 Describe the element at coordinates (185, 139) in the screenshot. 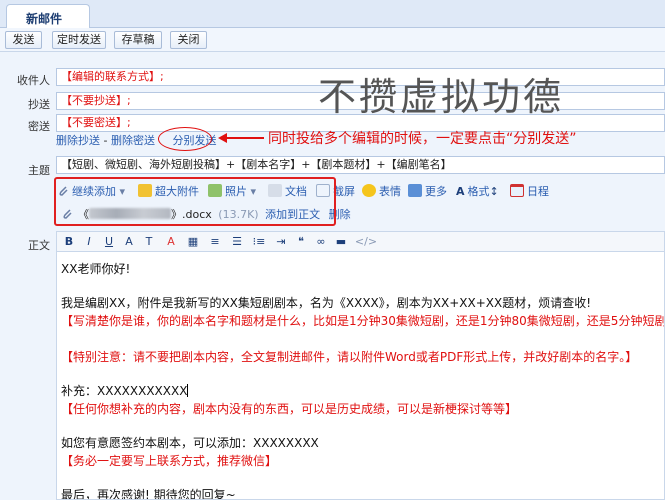

I see `annotation-circle` at that location.